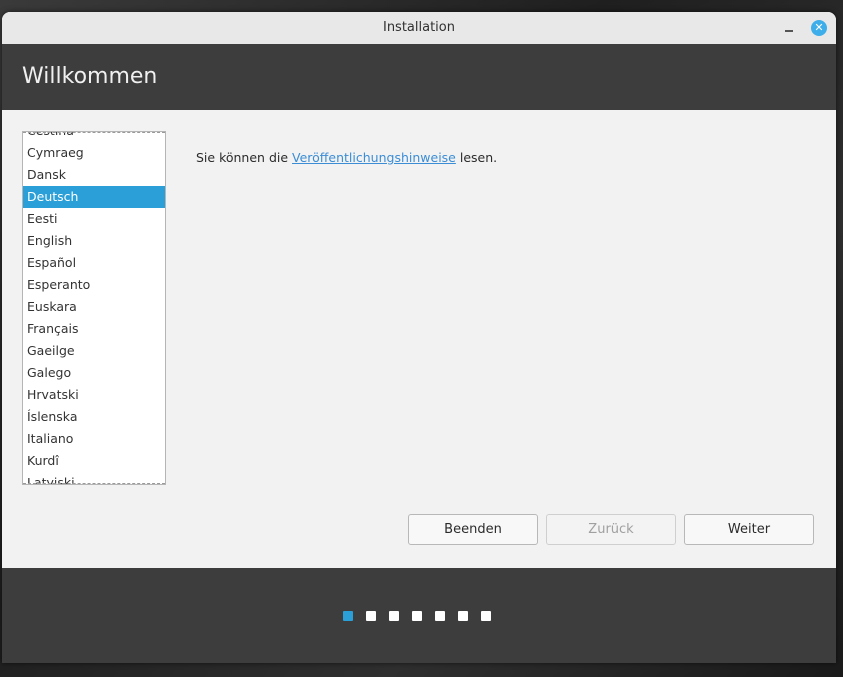 The height and width of the screenshot is (677, 843). I want to click on language-item: Español, so click(94, 263).